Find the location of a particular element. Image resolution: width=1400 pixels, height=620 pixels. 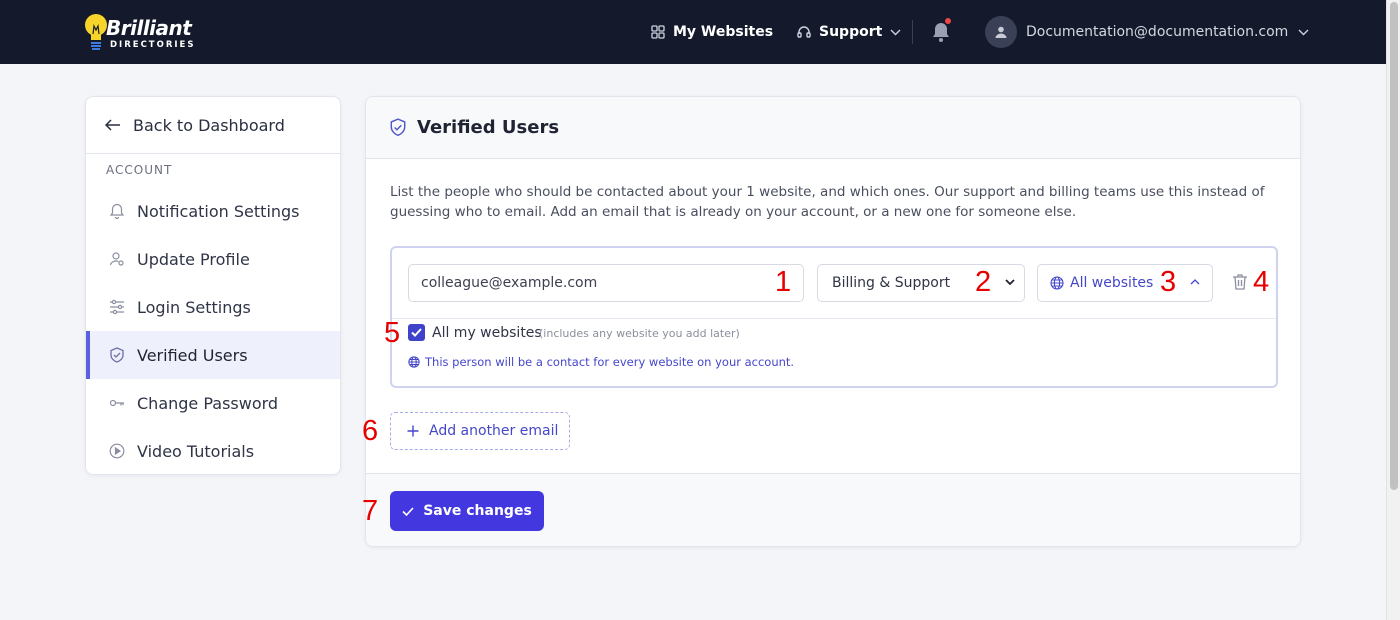

key-icon is located at coordinates (116, 403).